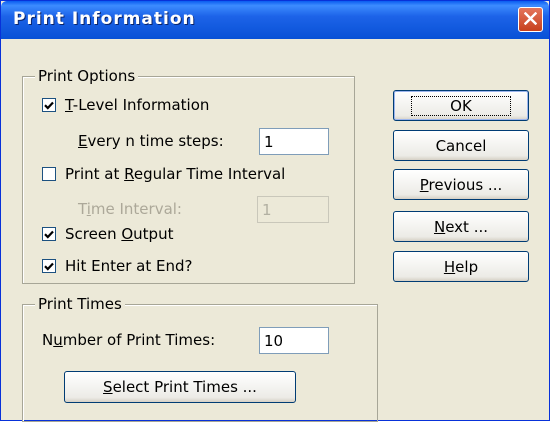 Image resolution: width=550 pixels, height=422 pixels. I want to click on tlevel-information-checkbox: T-Level Information, so click(125, 105).